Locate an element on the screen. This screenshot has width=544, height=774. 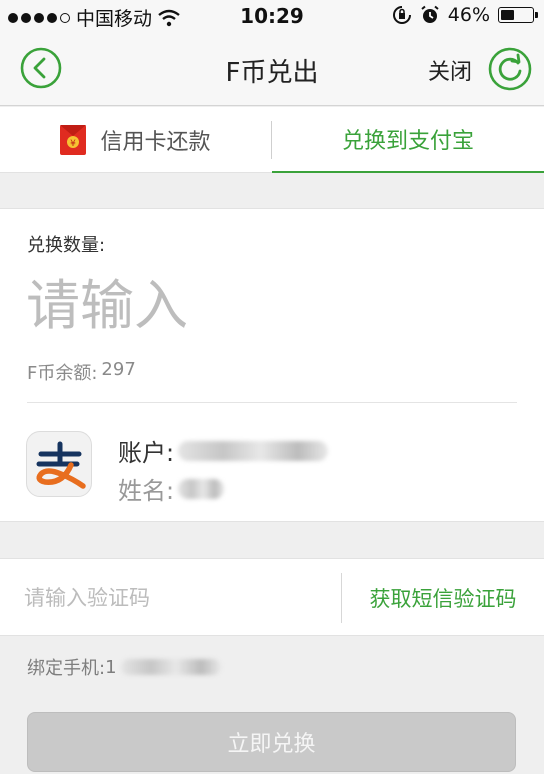
name-row: 姓名: is located at coordinates (171, 488).